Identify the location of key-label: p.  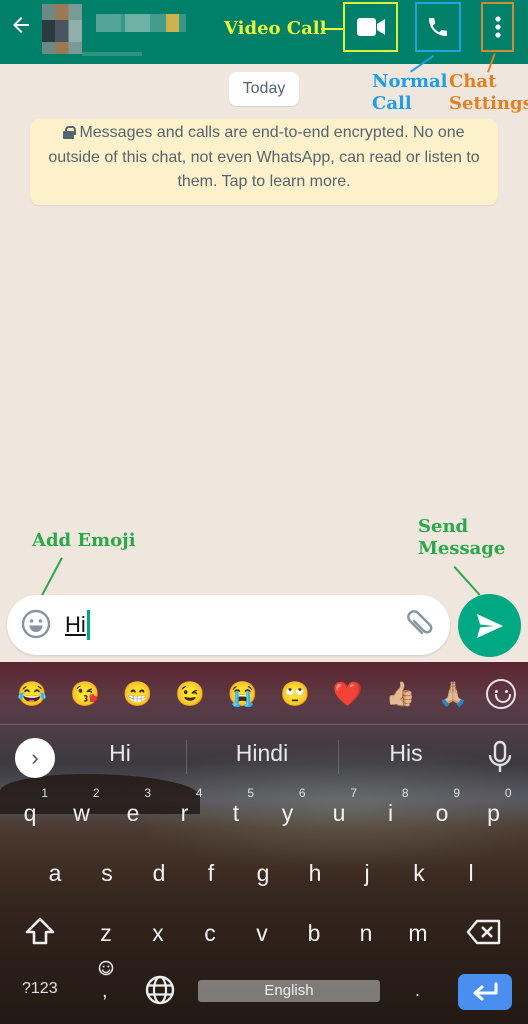
(493, 813).